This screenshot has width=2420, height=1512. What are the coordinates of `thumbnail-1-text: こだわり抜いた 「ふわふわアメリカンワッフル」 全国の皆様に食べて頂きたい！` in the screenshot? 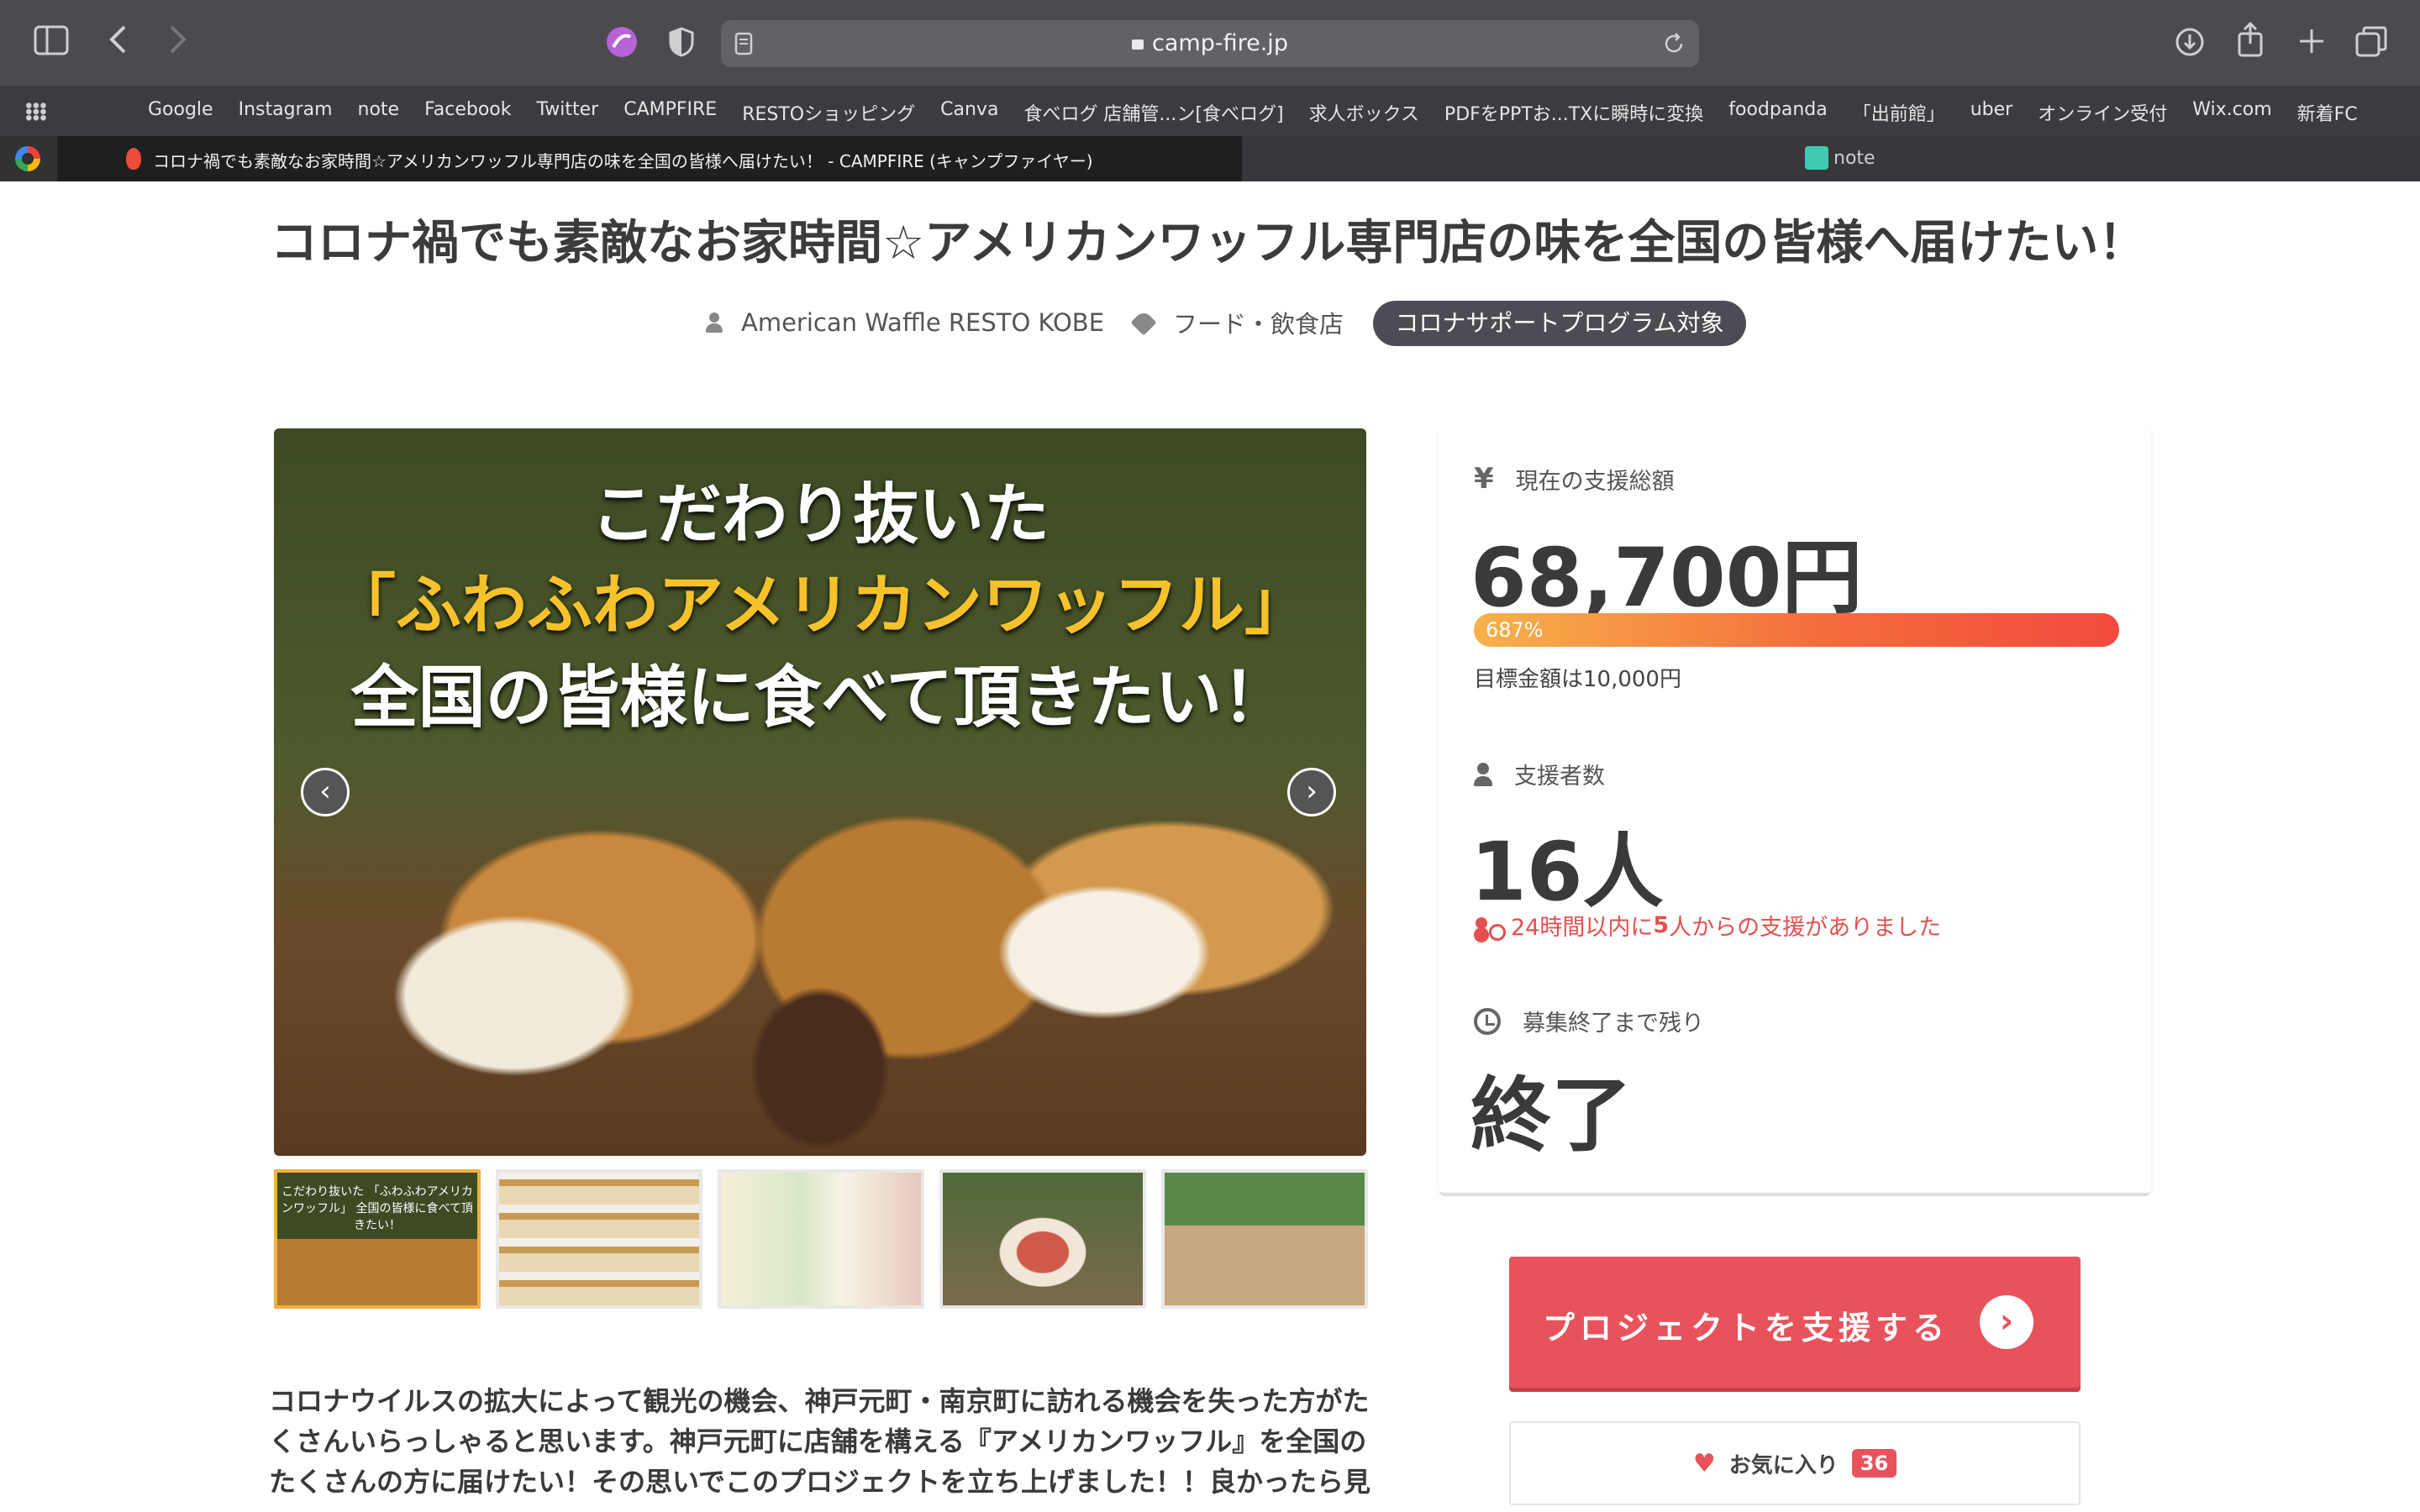 It's located at (377, 1208).